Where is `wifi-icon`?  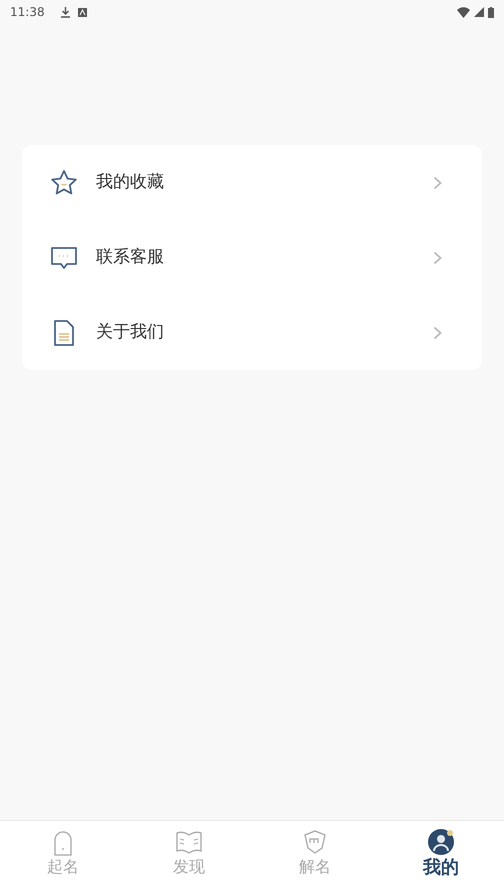
wifi-icon is located at coordinates (463, 12).